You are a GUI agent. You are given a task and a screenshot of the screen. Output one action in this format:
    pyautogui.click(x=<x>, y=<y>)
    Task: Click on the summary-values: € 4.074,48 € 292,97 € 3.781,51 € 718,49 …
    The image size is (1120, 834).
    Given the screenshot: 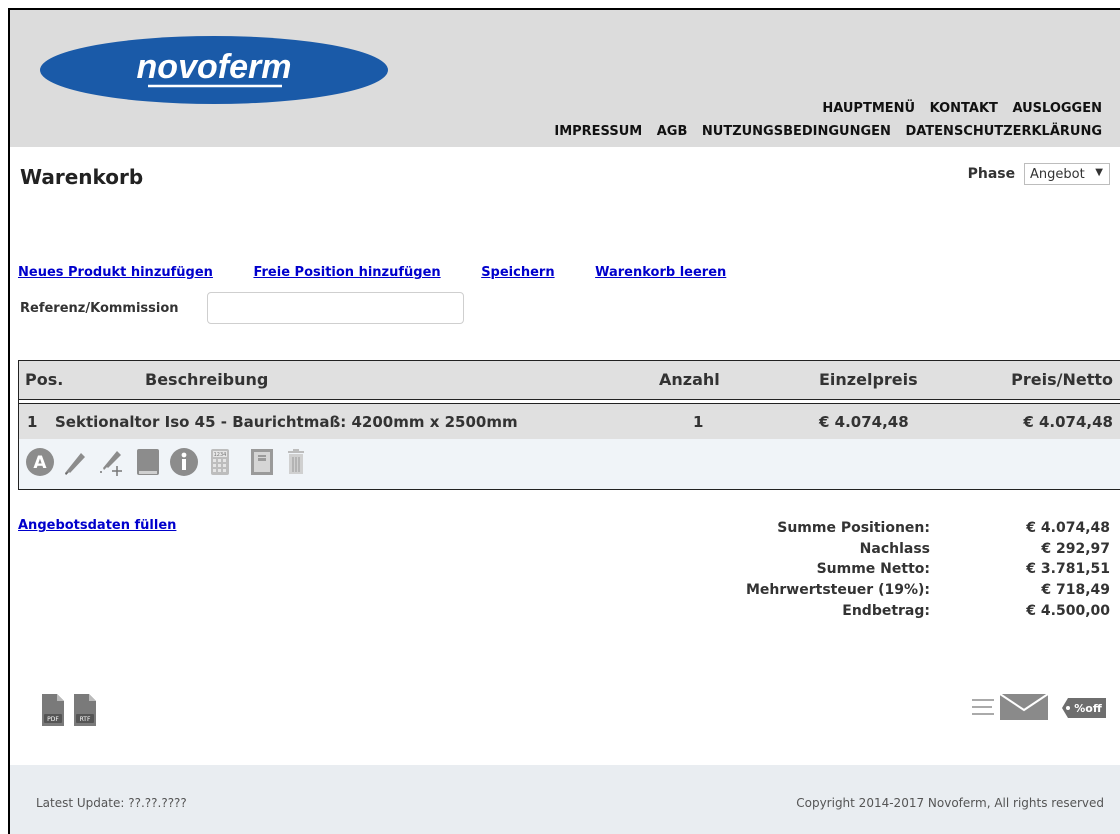 What is the action you would take?
    pyautogui.click(x=1068, y=570)
    